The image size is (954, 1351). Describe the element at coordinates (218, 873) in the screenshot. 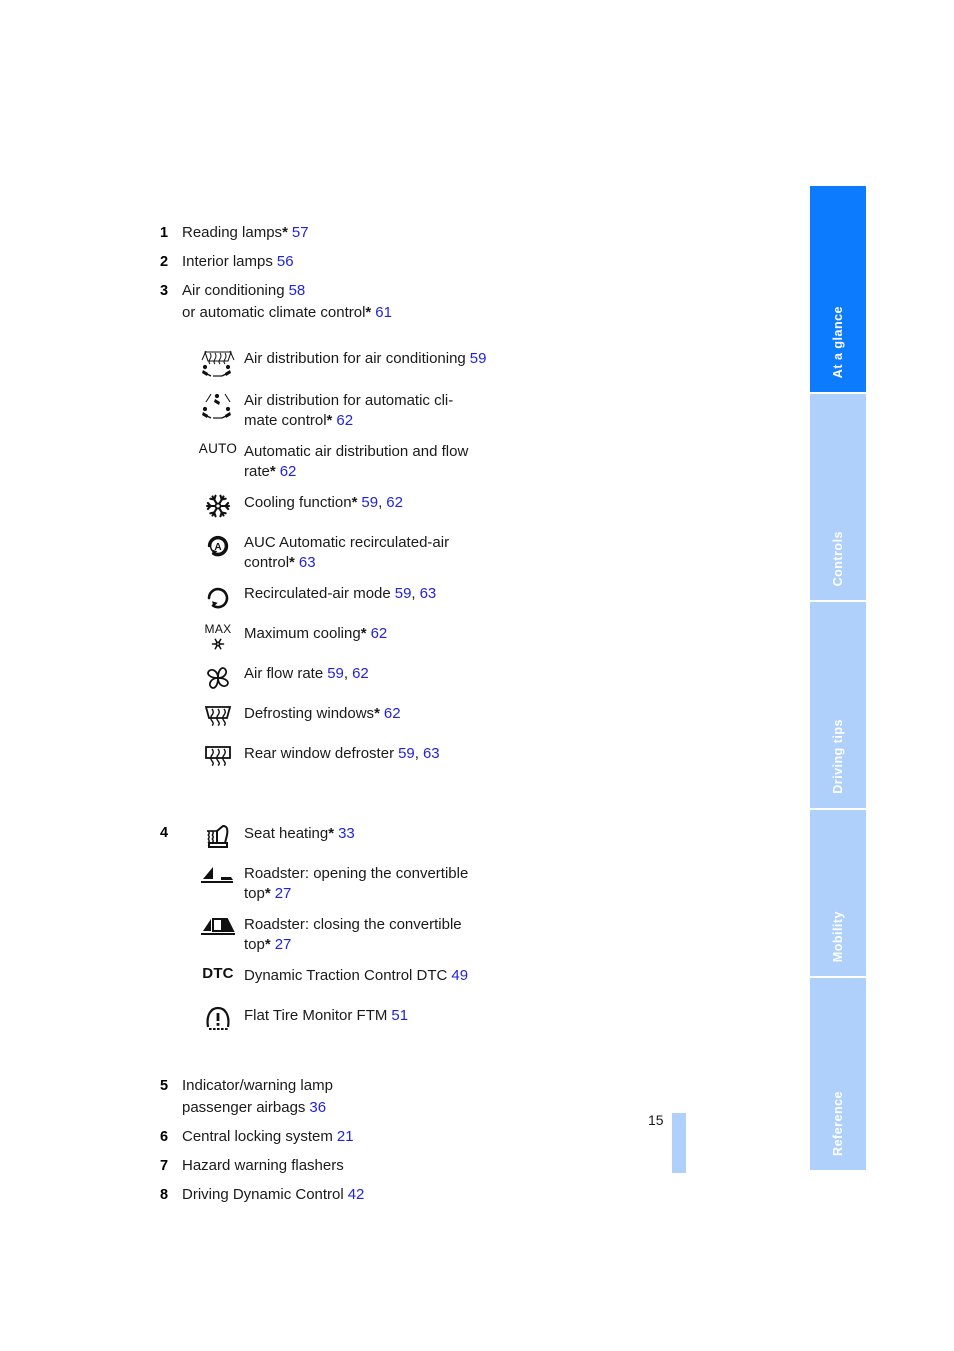

I see `convertible-top-open-icon` at that location.